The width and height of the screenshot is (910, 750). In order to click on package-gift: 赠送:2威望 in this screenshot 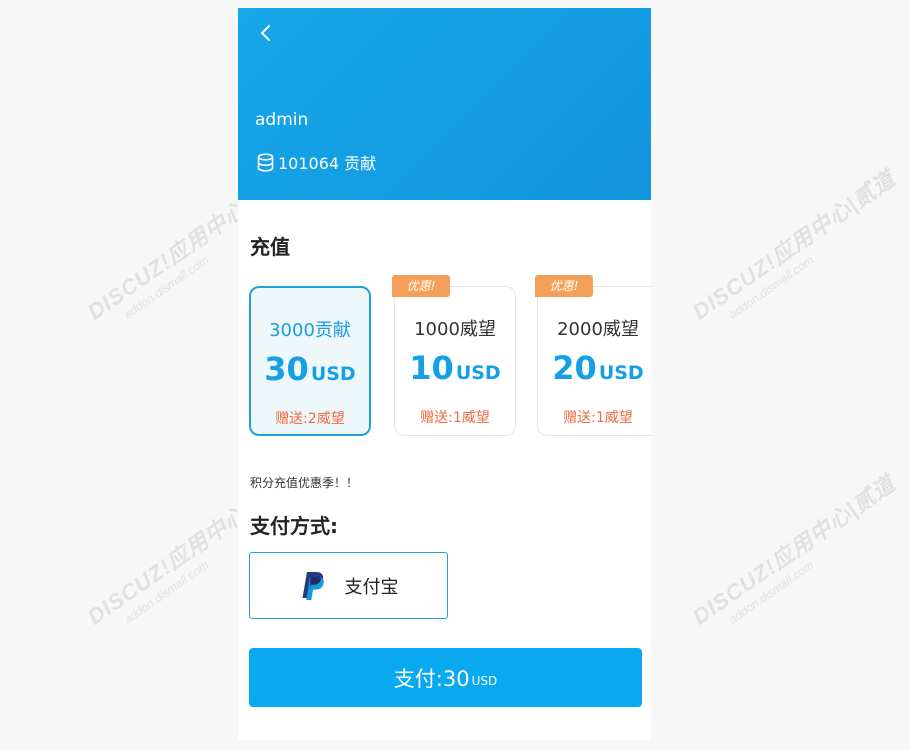, I will do `click(310, 419)`.